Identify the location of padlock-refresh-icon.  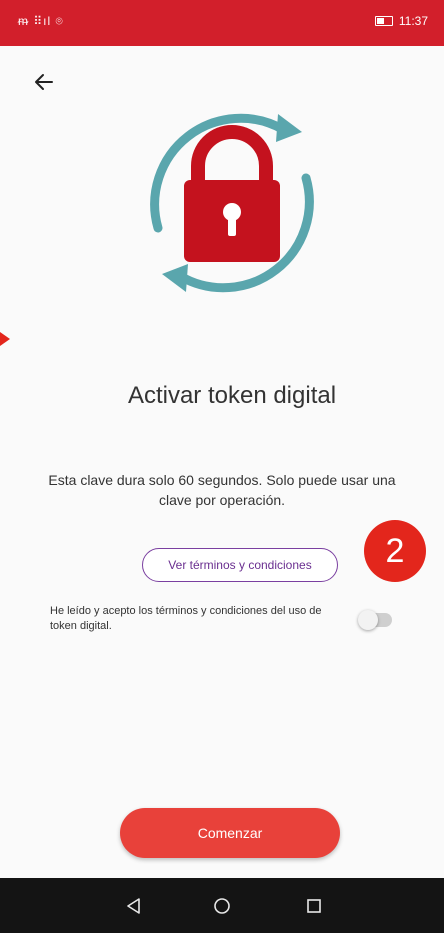
(232, 203).